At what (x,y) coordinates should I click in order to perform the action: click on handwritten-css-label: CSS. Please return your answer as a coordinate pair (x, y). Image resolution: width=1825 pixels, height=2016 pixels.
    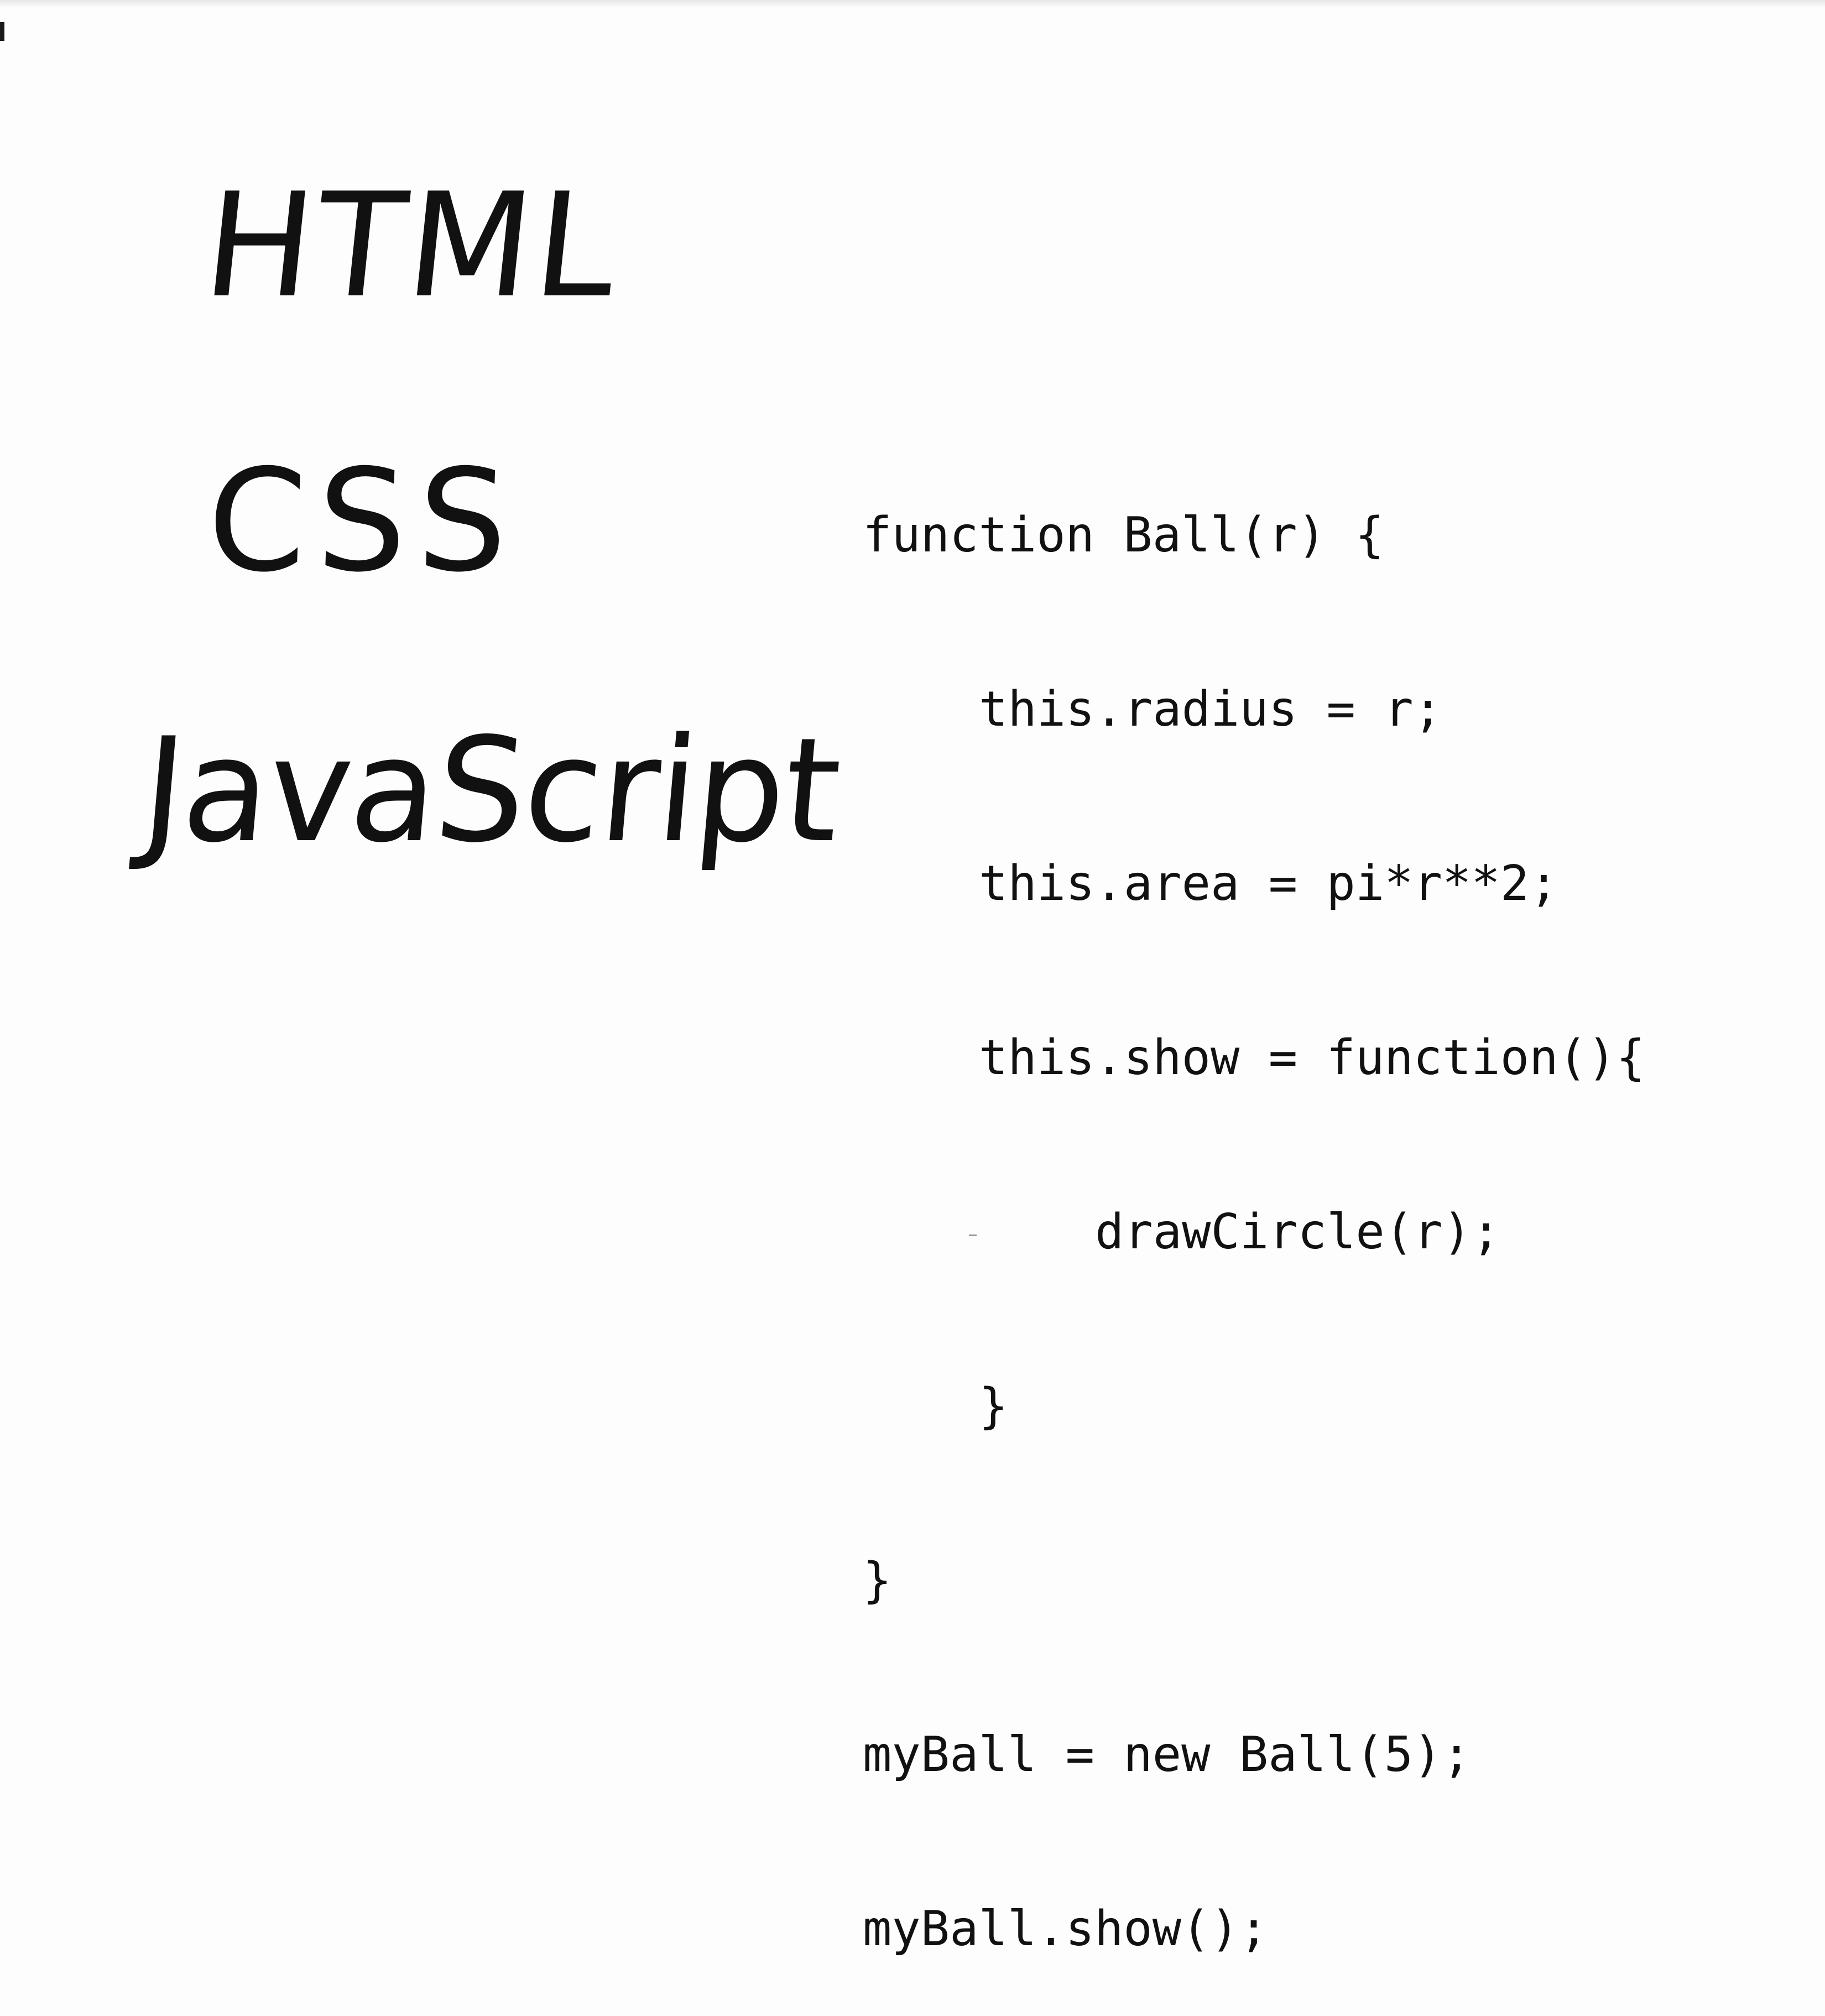
    Looking at the image, I should click on (363, 521).